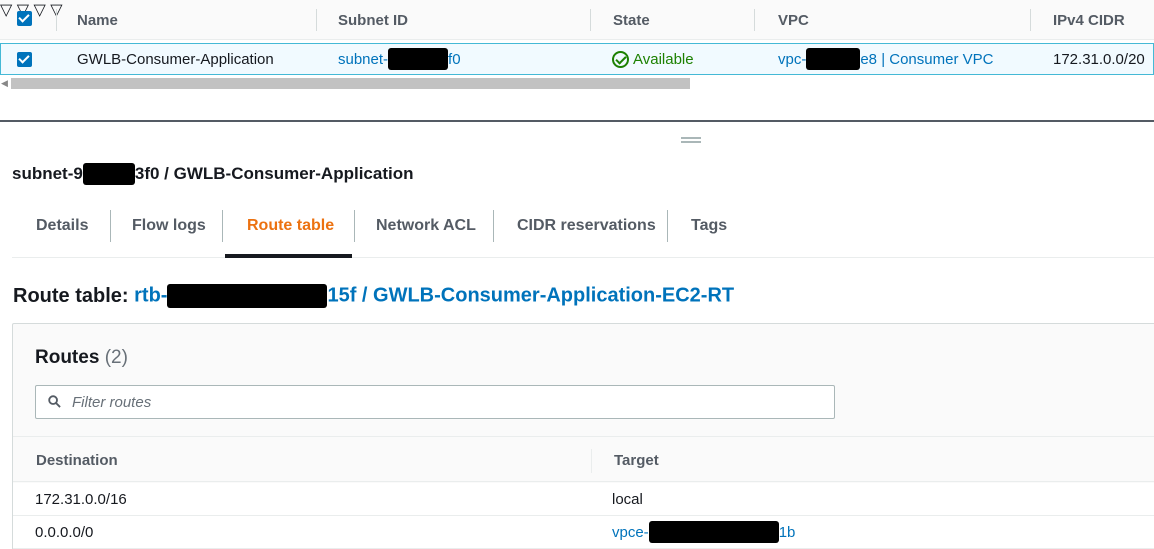 The height and width of the screenshot is (549, 1154). I want to click on cell-subnet-id-link: subnet-f0, so click(399, 59).